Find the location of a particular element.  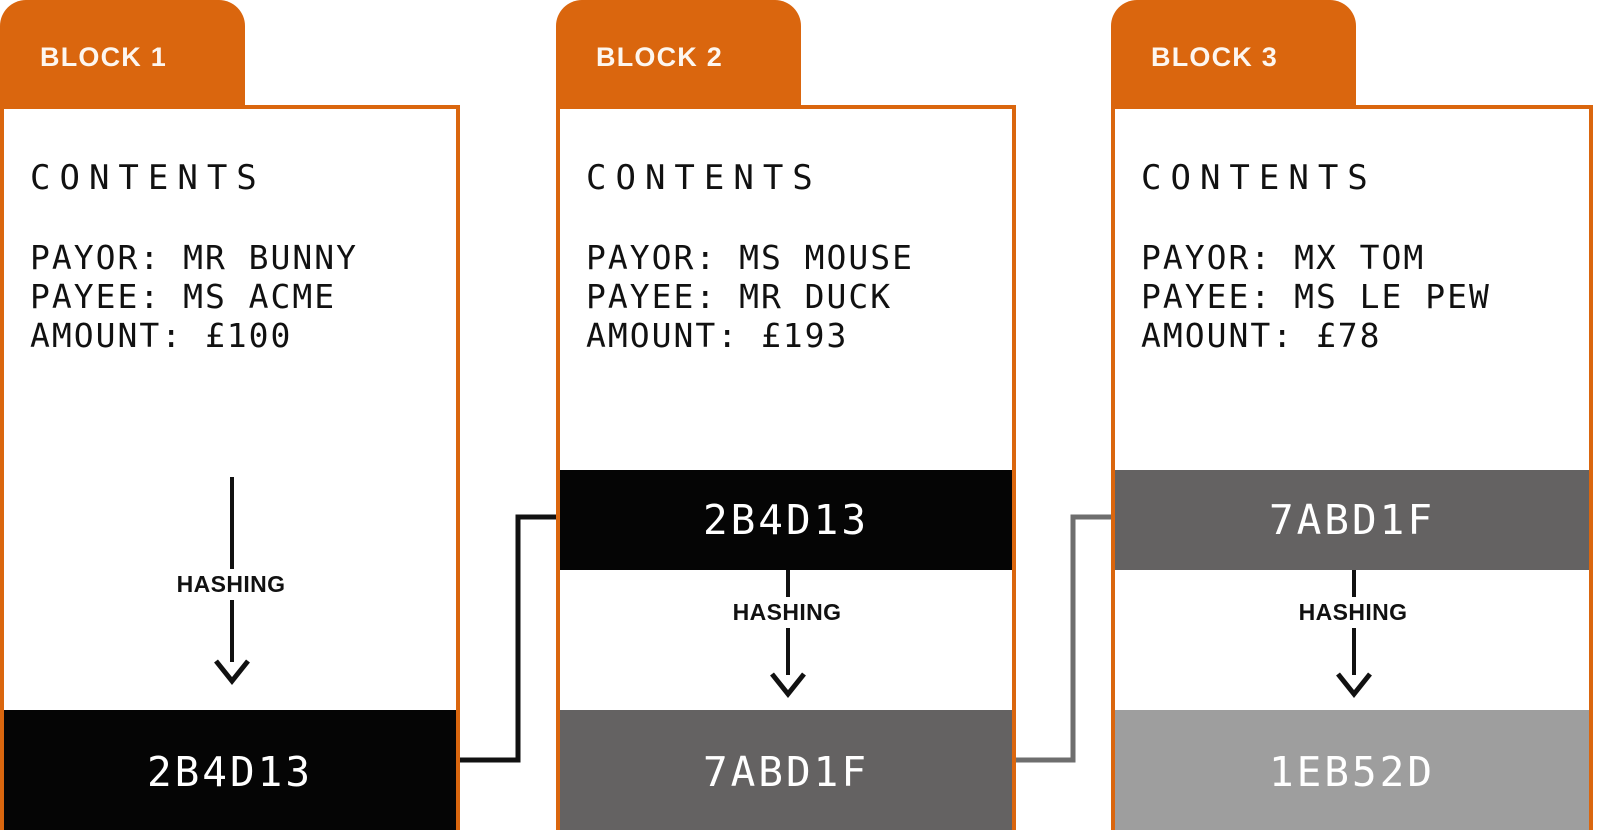

block-2-hashing-group: HASHING is located at coordinates (787, 640).